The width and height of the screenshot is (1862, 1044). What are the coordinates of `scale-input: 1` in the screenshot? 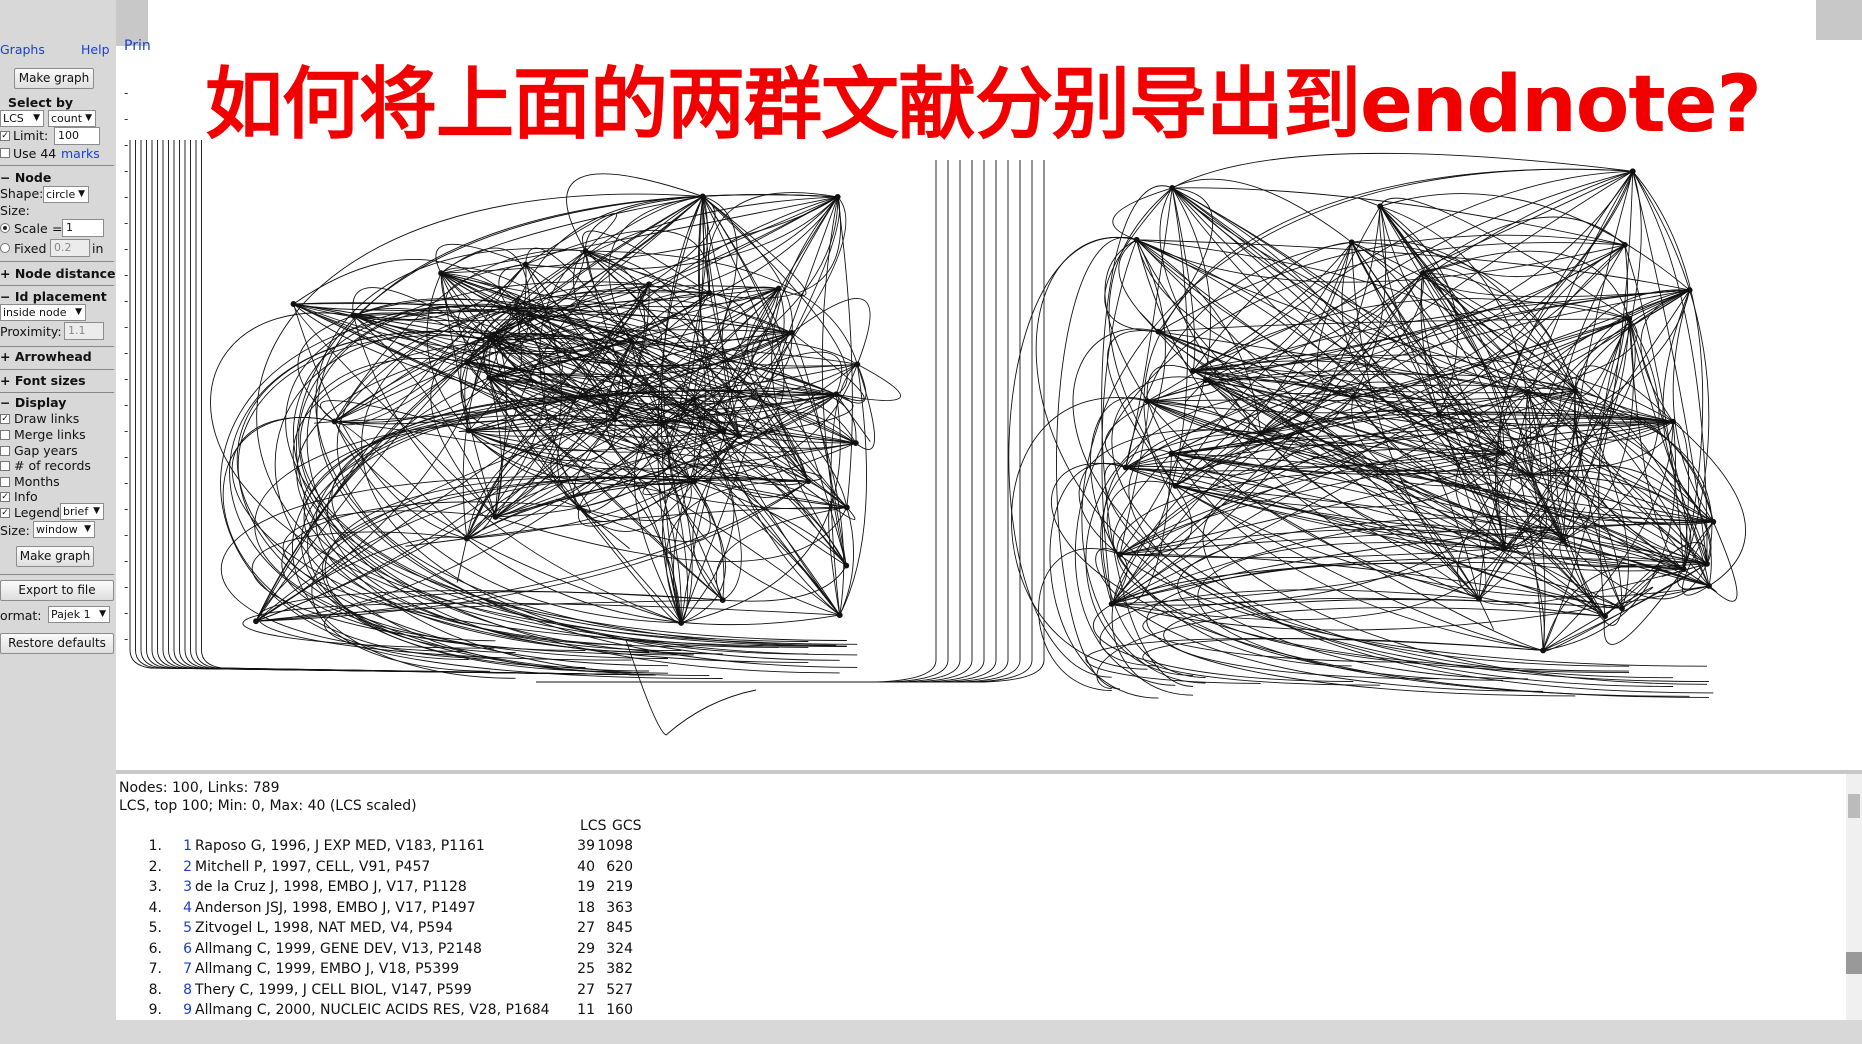 It's located at (83, 228).